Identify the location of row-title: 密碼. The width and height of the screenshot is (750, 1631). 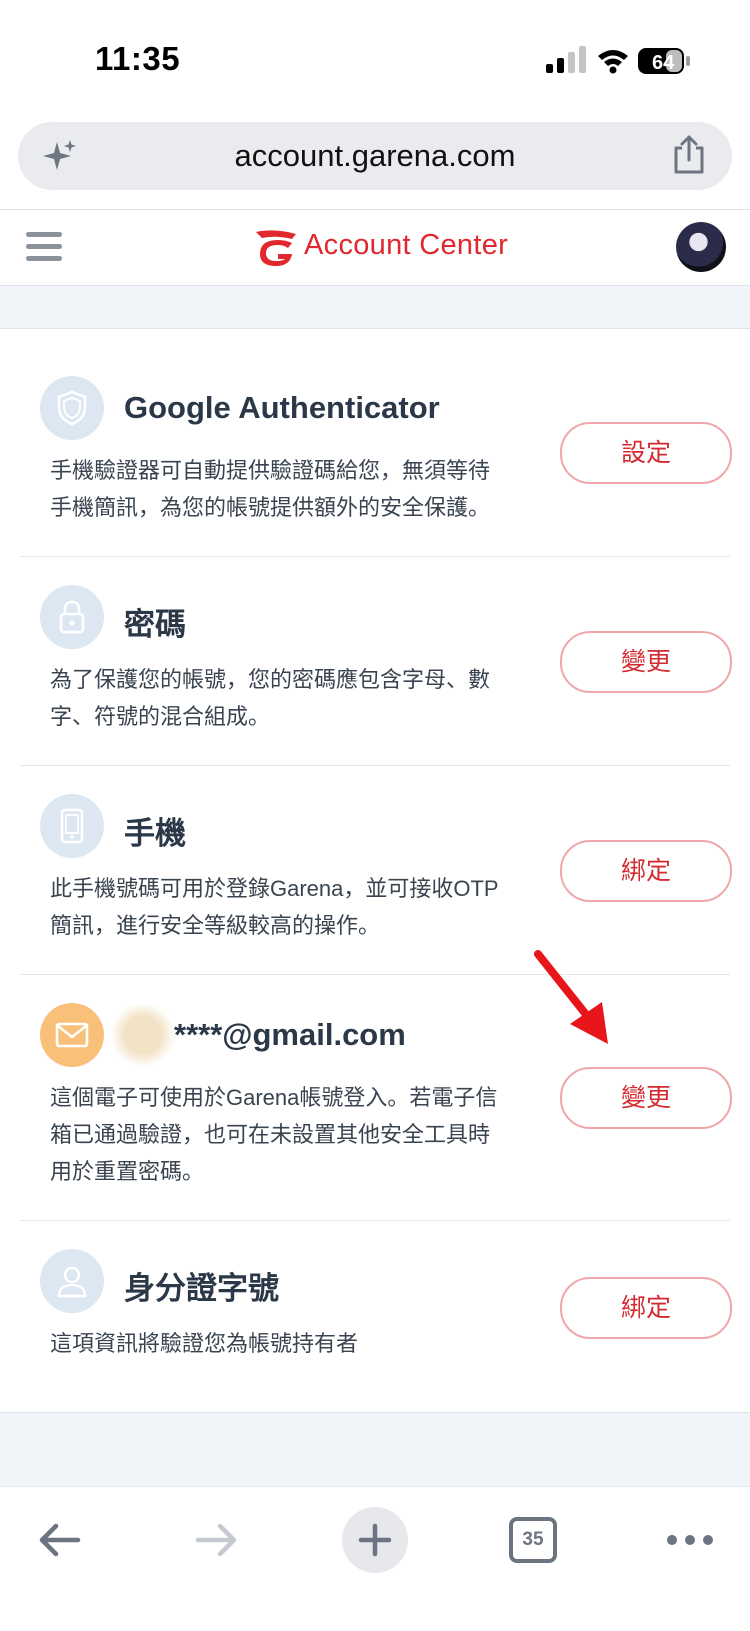
(155, 624).